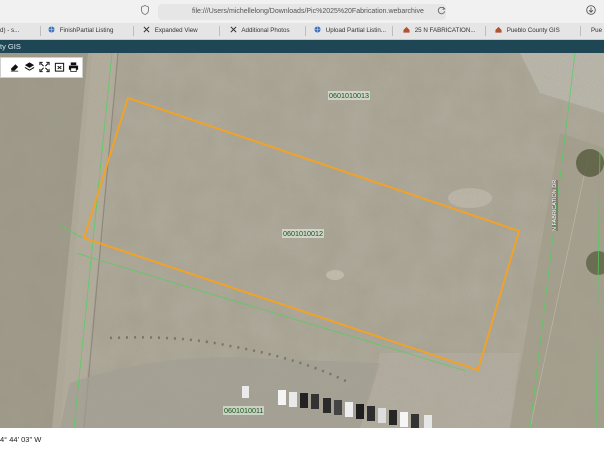 The height and width of the screenshot is (452, 604). What do you see at coordinates (59, 67) in the screenshot?
I see `export-icon` at bounding box center [59, 67].